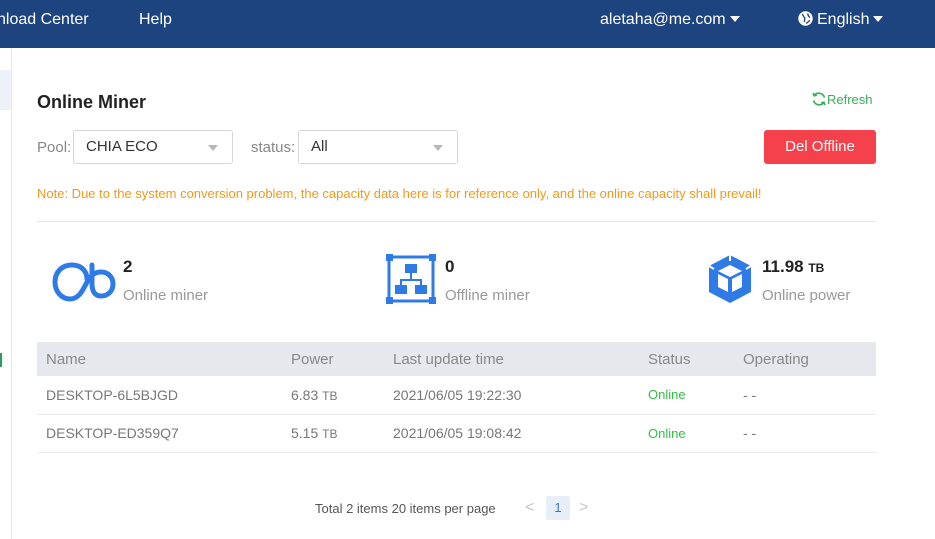 The height and width of the screenshot is (539, 935). What do you see at coordinates (805, 359) in the screenshot?
I see `column-header-operating: Operating` at bounding box center [805, 359].